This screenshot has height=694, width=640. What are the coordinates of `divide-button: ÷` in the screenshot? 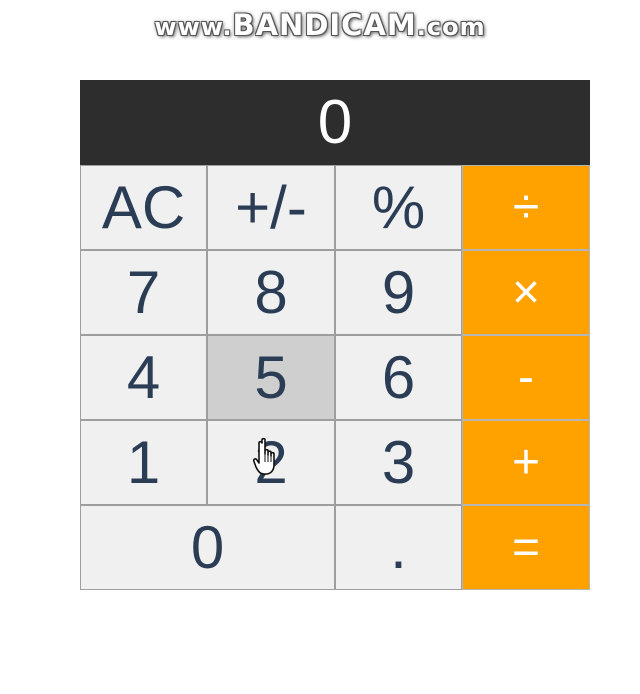 It's located at (526, 207).